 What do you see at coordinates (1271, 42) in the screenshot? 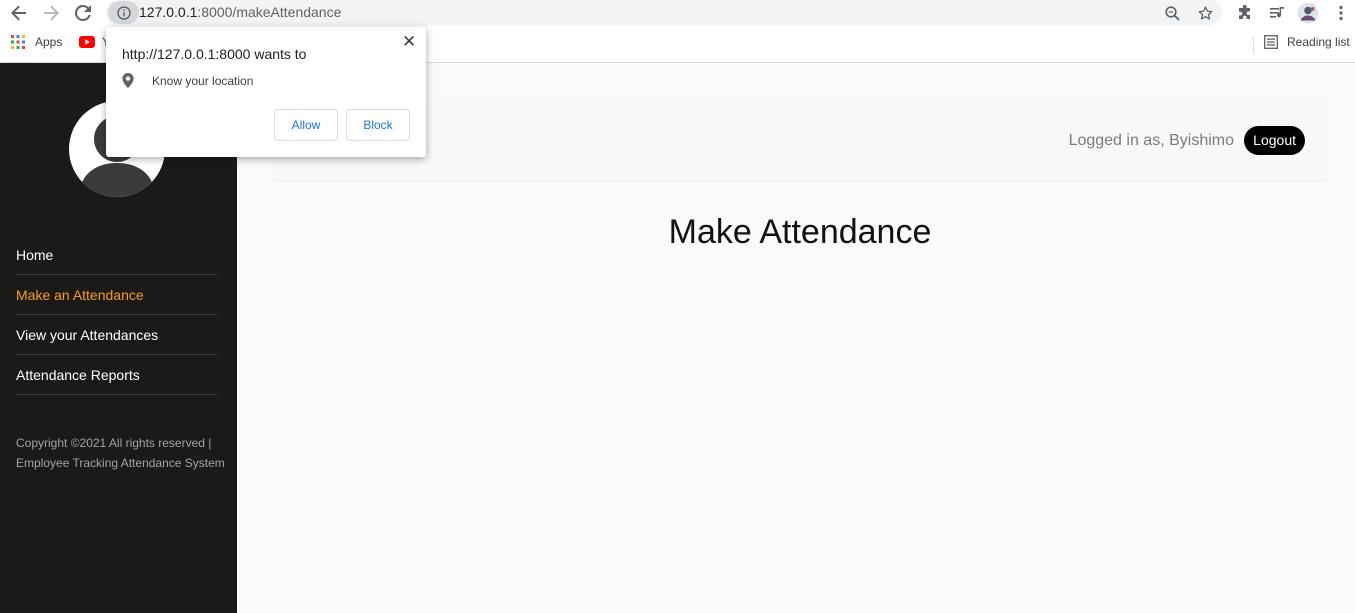
I see `reading-list-icon` at bounding box center [1271, 42].